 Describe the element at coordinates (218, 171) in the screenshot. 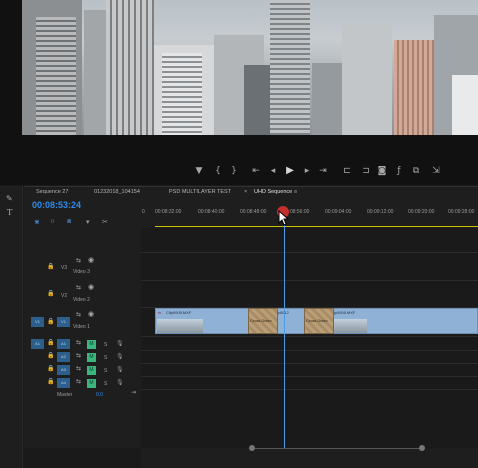

I see `mark-in-icon: {` at that location.